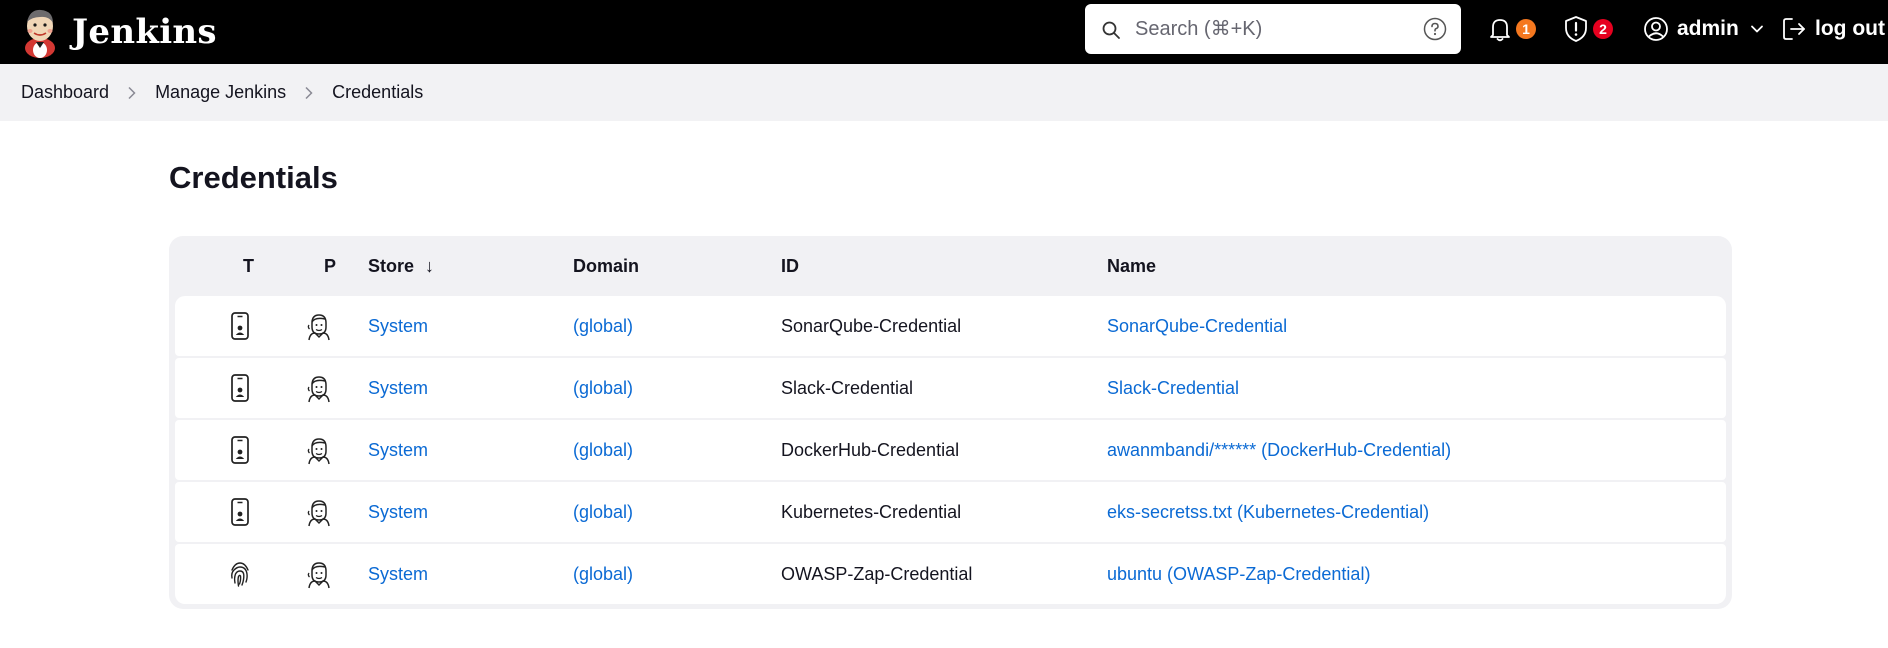 The image size is (1888, 648). What do you see at coordinates (1850, 28) in the screenshot?
I see `logout-label: log out` at bounding box center [1850, 28].